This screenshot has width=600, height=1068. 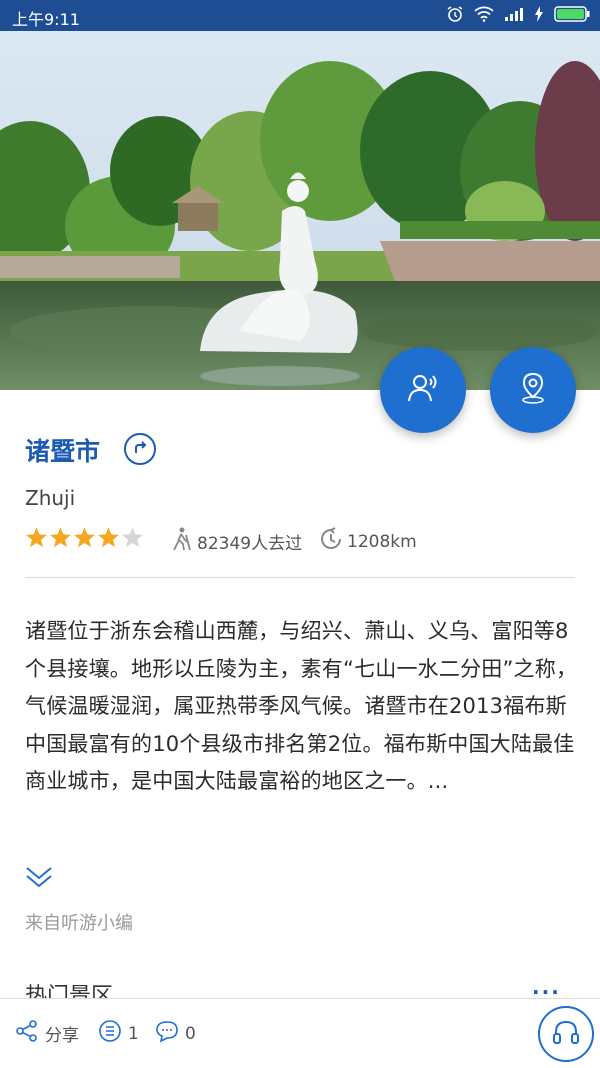 I want to click on visits-count: 82349人去过, so click(x=250, y=544).